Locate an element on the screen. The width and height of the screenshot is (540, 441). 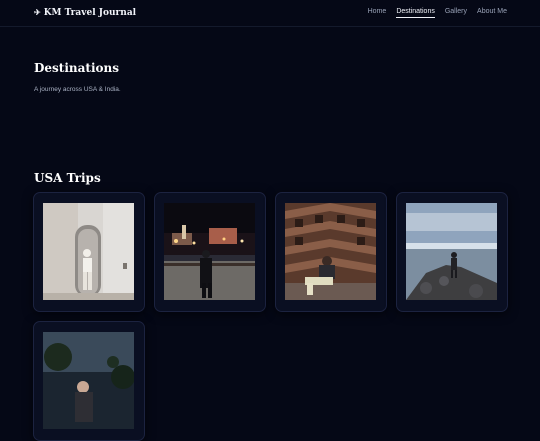
airplane-icon: ✈ is located at coordinates (37, 12).